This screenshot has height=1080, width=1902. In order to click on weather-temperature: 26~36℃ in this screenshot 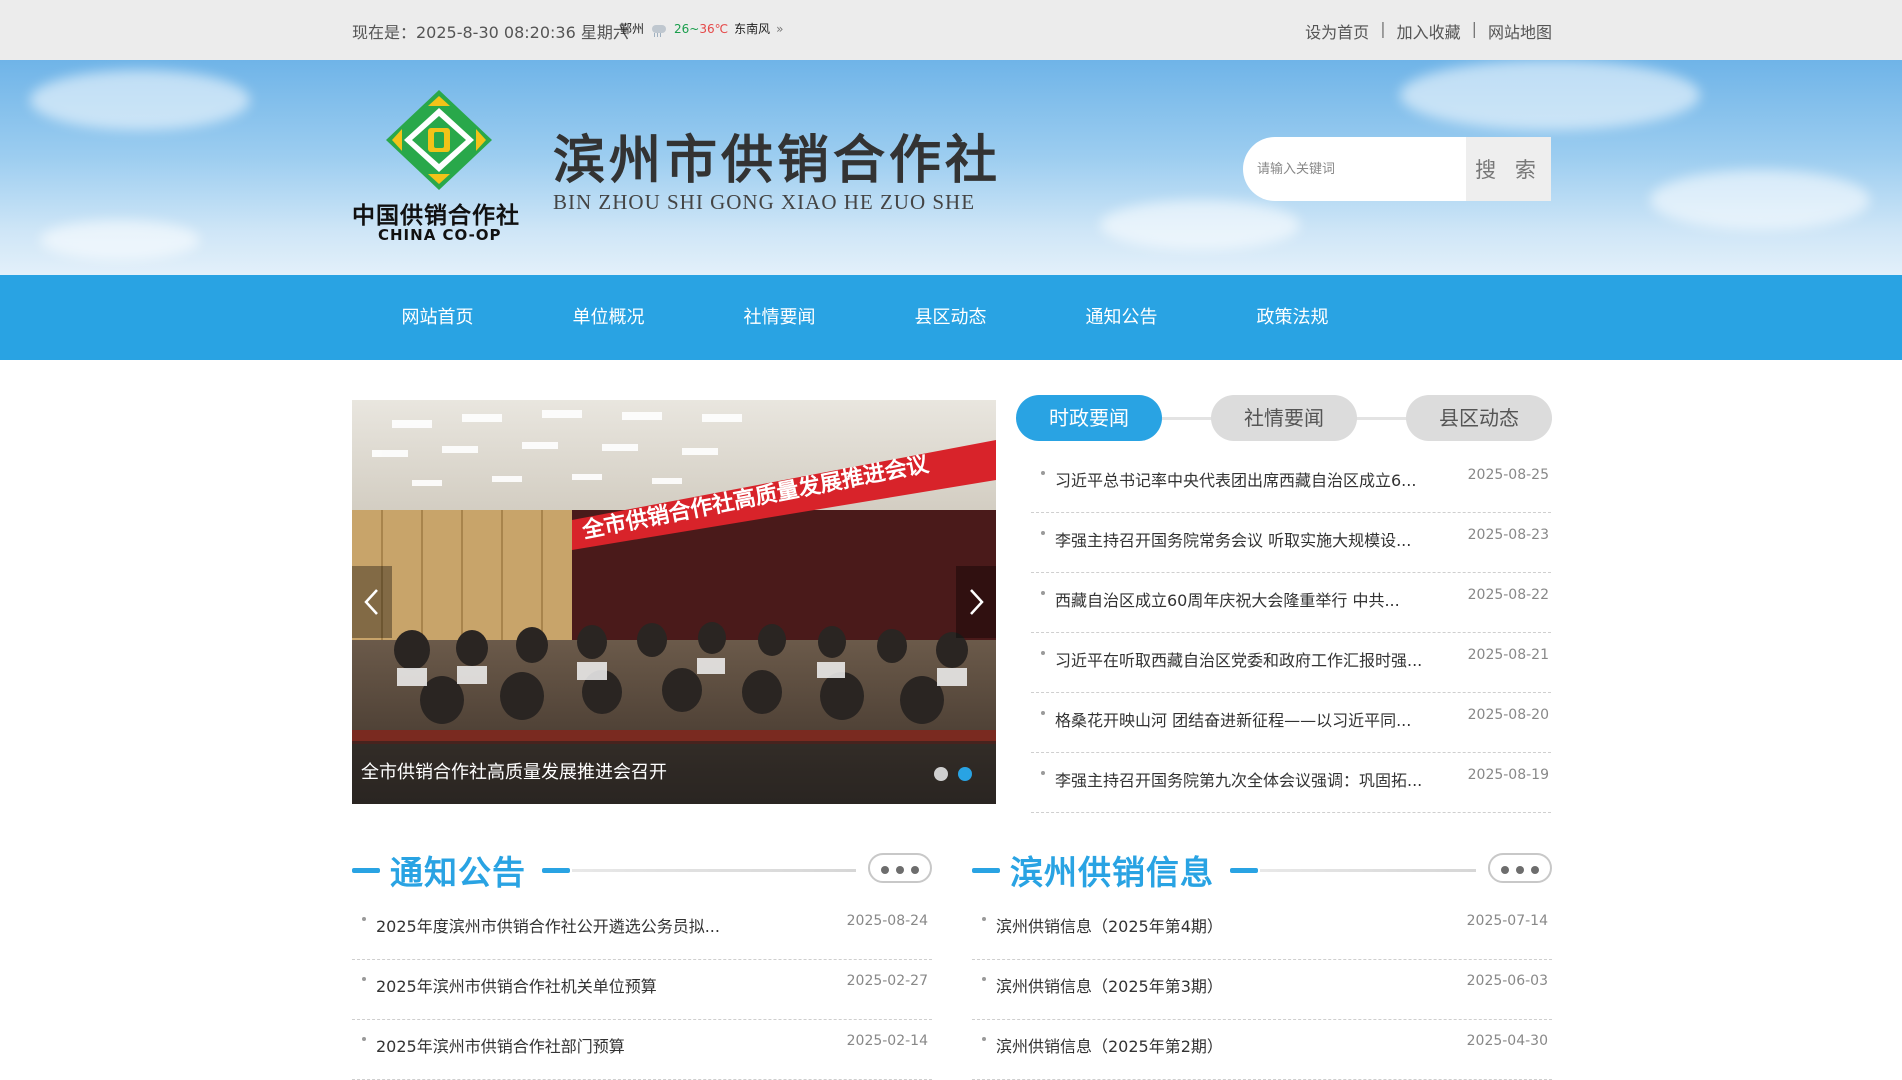, I will do `click(701, 28)`.